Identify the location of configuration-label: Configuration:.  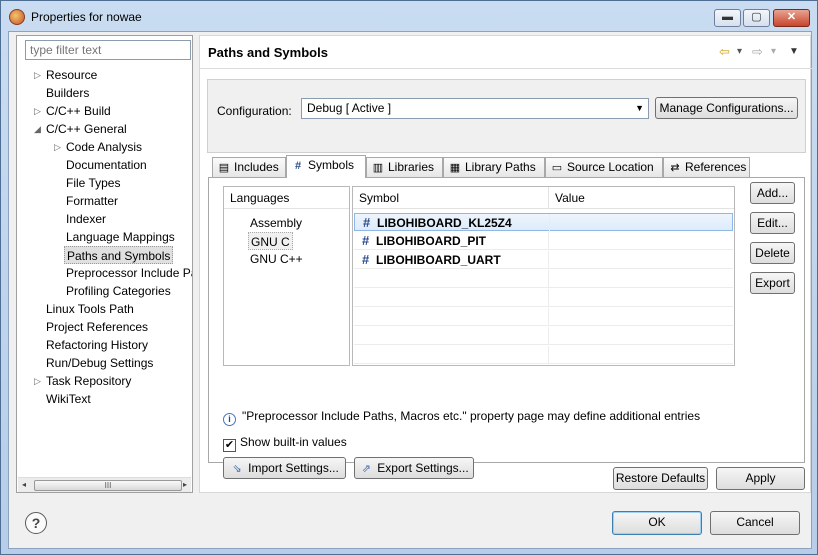
(254, 111).